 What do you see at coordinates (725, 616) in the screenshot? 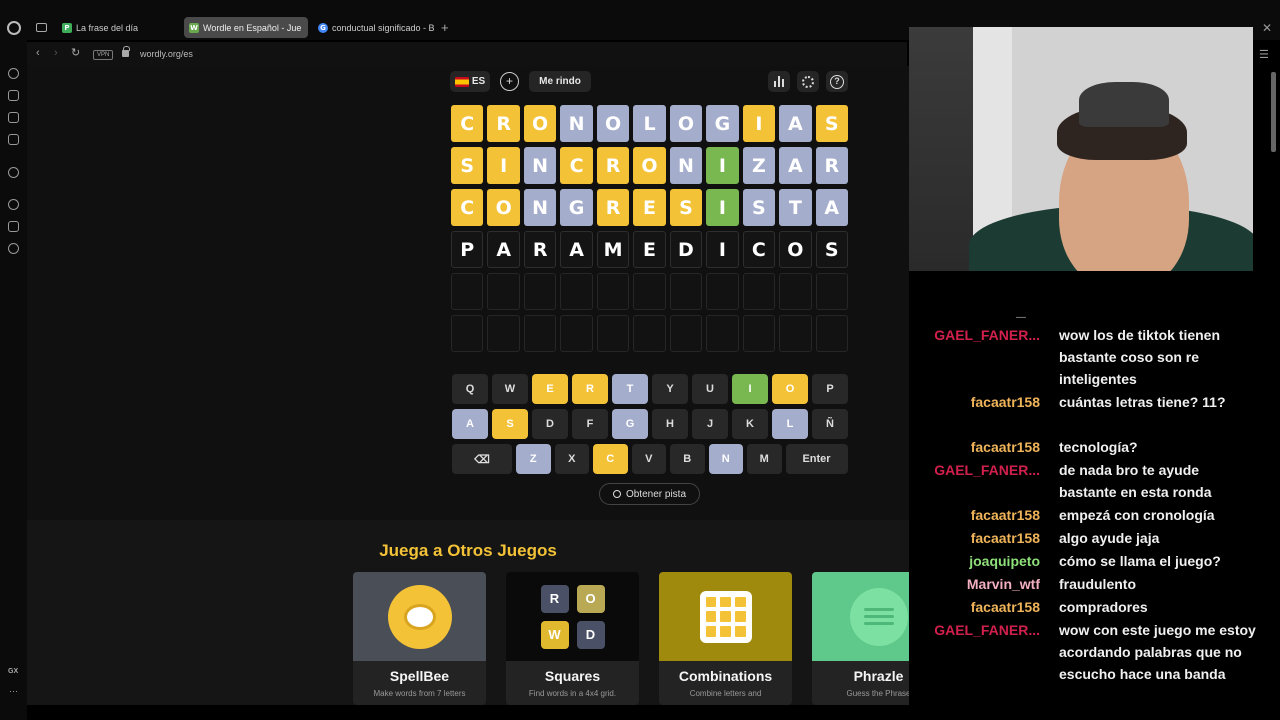
I see `combinations-art` at bounding box center [725, 616].